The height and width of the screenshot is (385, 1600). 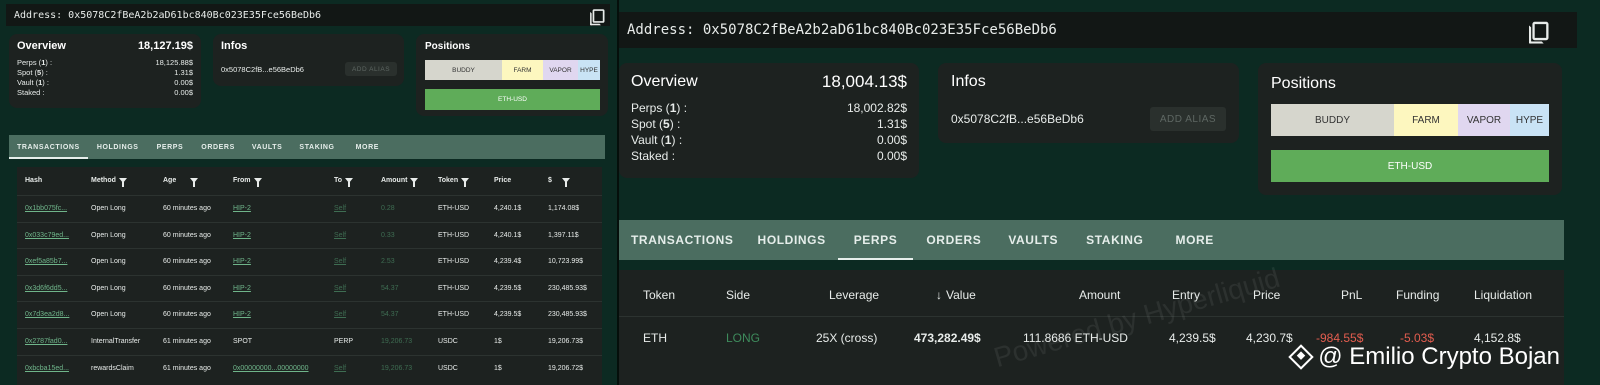 I want to click on cell-amount: 54.37, so click(x=390, y=288).